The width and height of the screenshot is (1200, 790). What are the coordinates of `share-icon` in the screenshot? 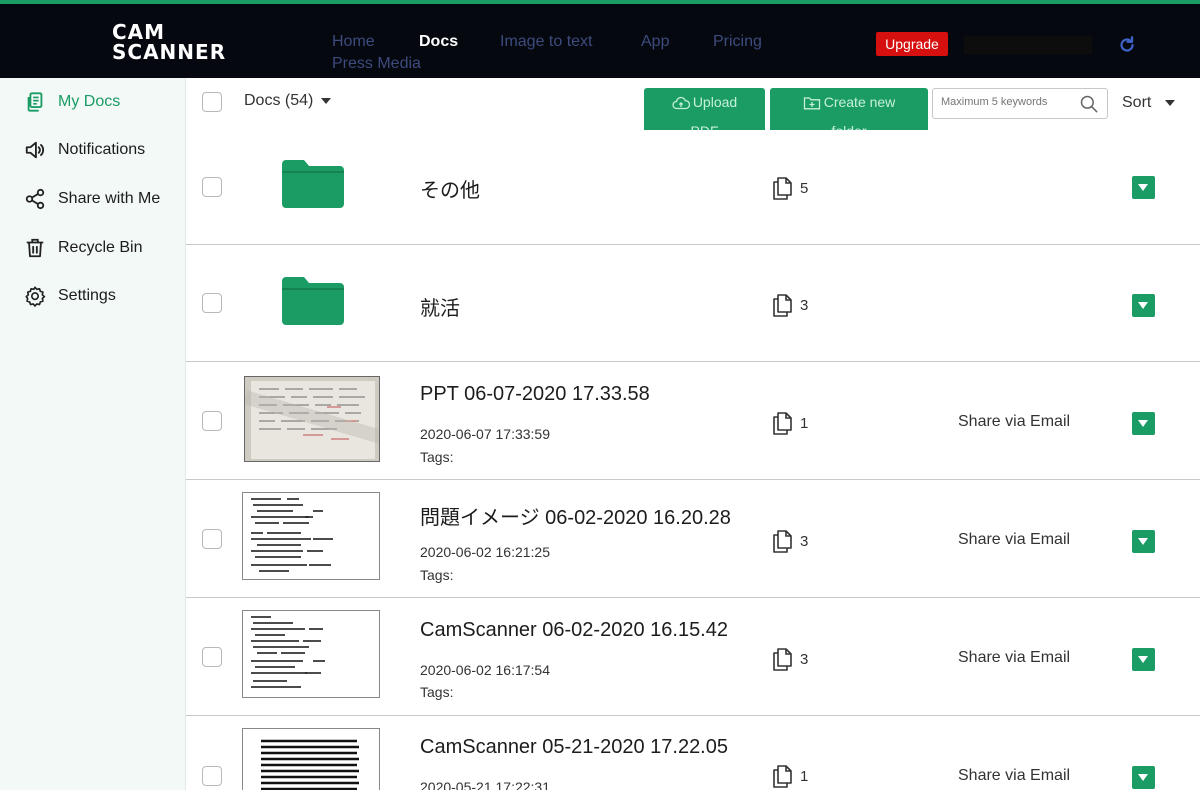 It's located at (35, 199).